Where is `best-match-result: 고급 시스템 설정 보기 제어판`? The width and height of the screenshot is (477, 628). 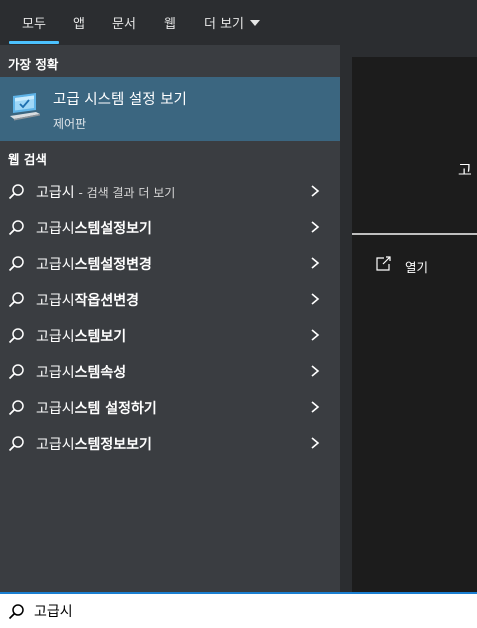
best-match-result: 고급 시스템 설정 보기 제어판 is located at coordinates (170, 109).